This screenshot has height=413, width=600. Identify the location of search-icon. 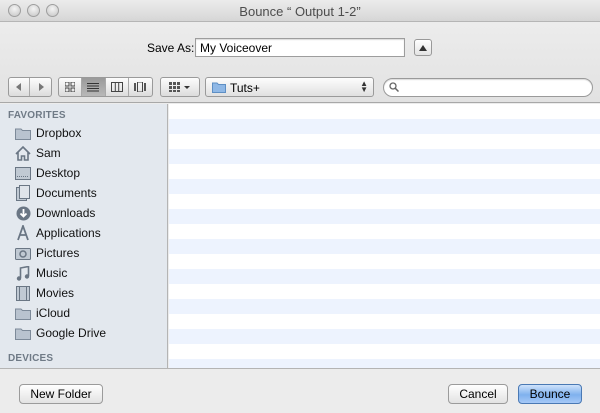
(394, 87).